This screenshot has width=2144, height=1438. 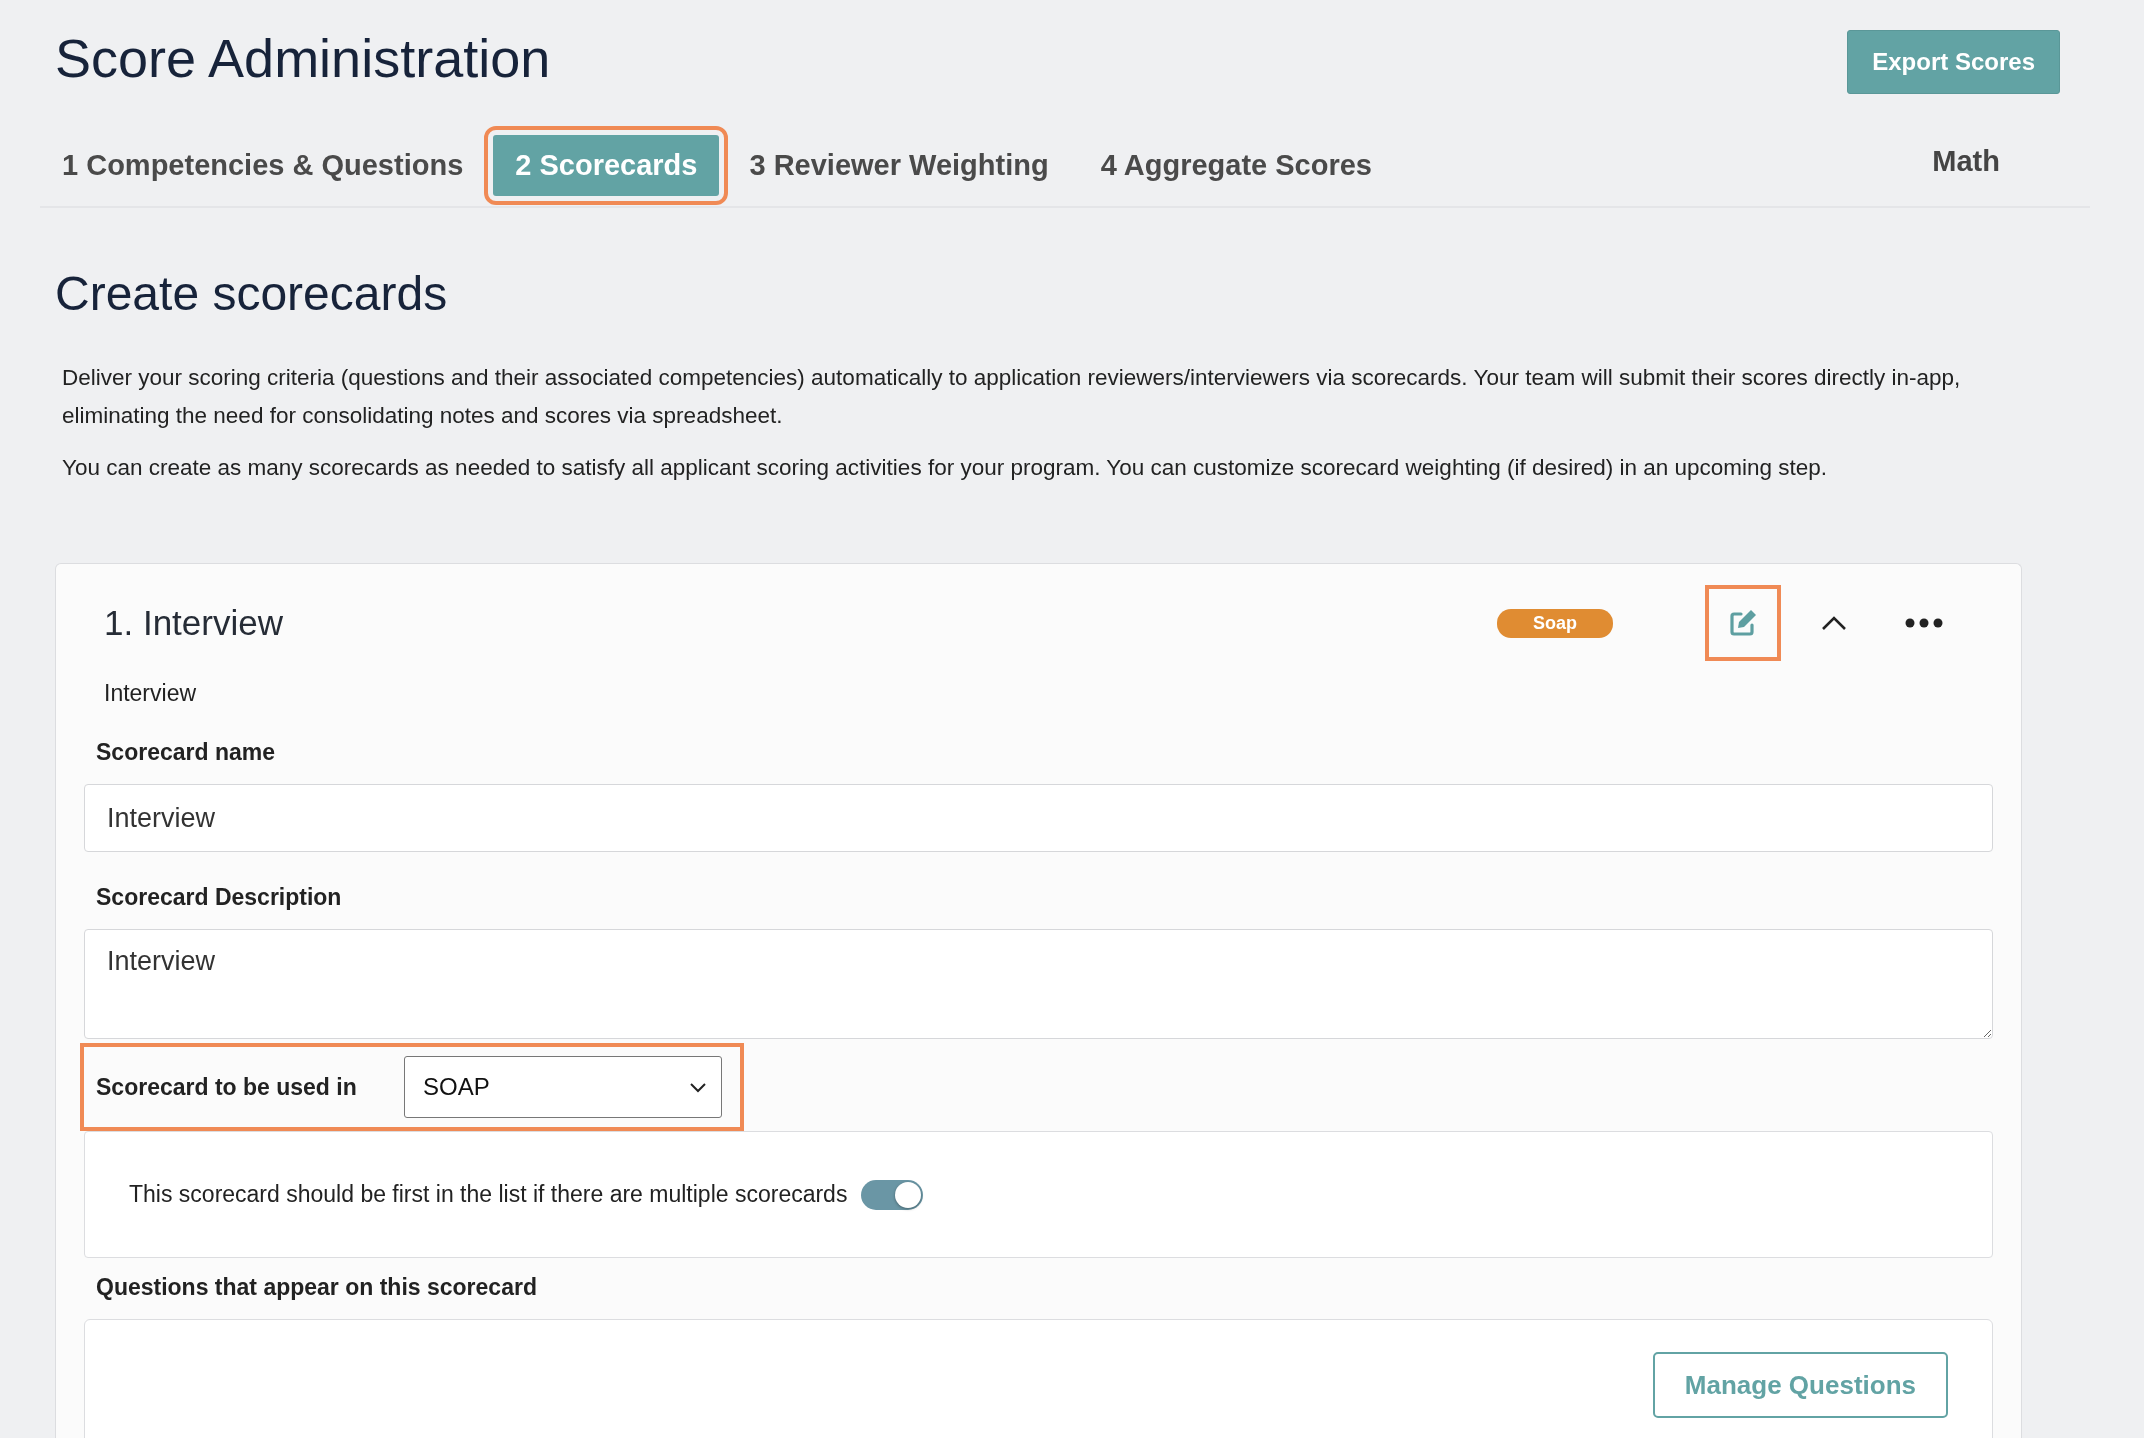 I want to click on step-tab: 1 Competencies & Questions, so click(x=263, y=165).